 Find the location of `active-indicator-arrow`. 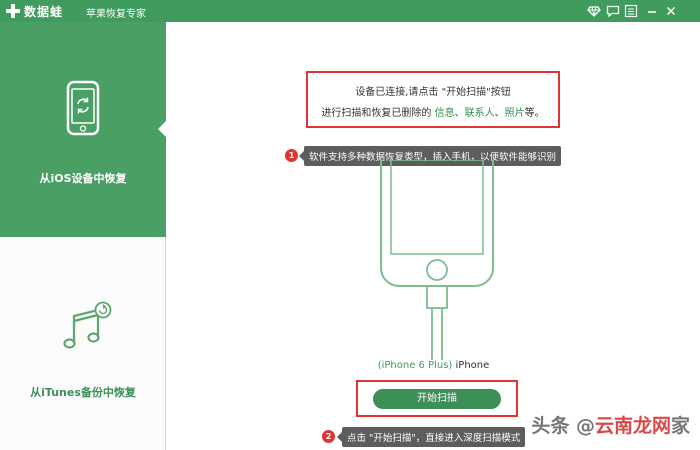

active-indicator-arrow is located at coordinates (162, 129).